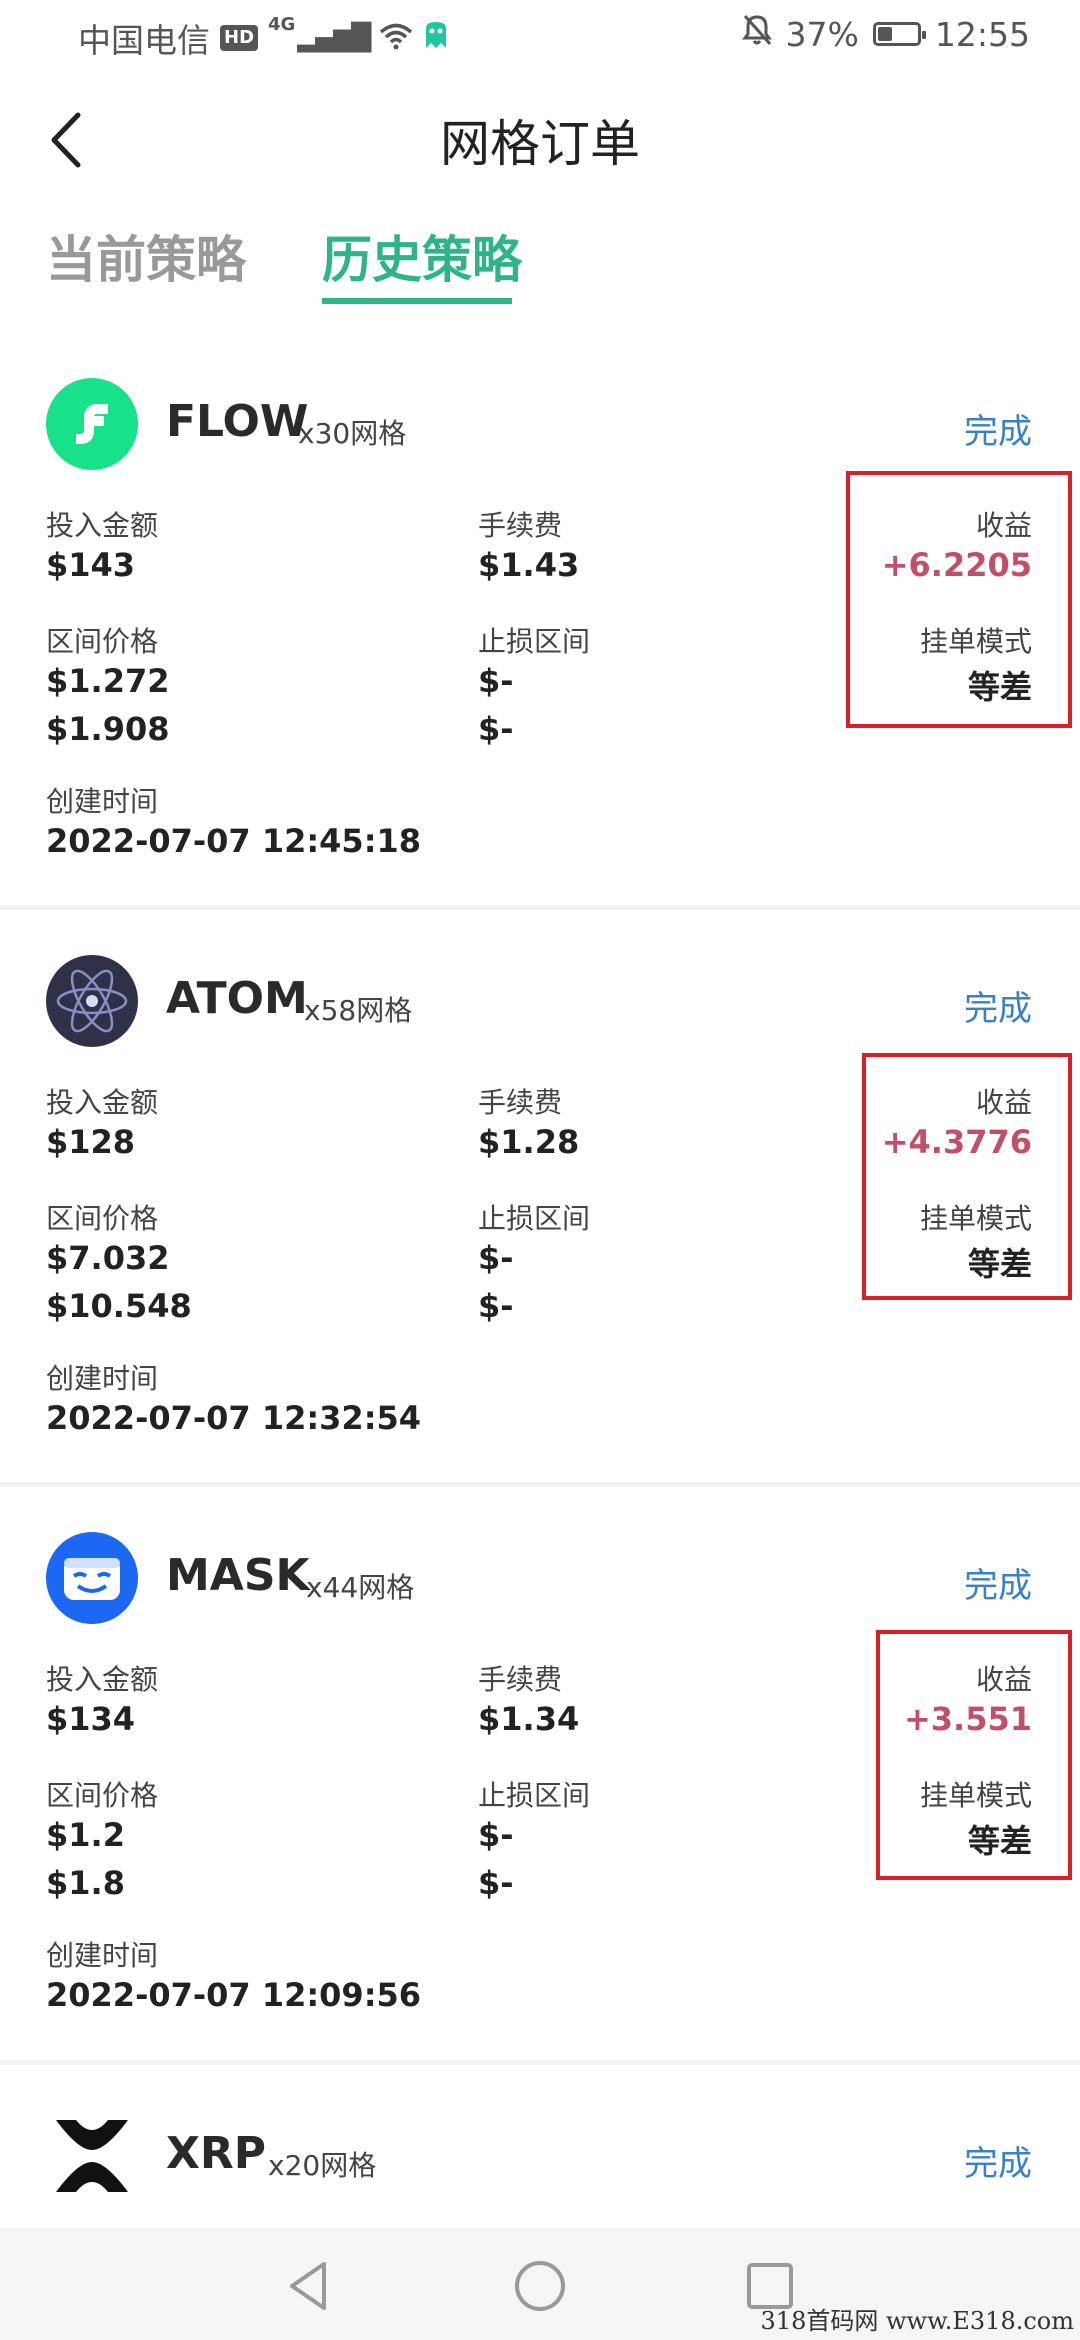  What do you see at coordinates (756, 34) in the screenshot?
I see `mute-bell-icon` at bounding box center [756, 34].